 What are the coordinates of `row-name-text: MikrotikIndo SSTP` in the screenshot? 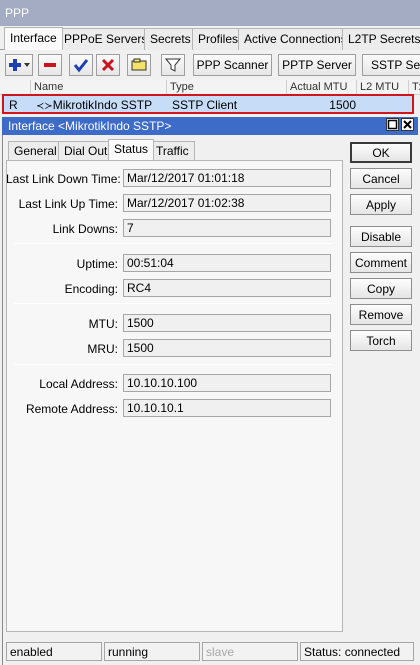 It's located at (102, 105).